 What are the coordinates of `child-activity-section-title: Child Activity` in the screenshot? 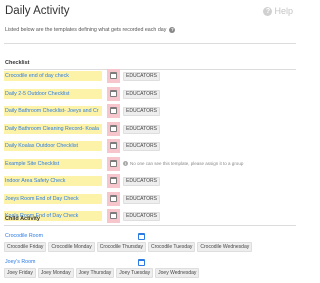 It's located at (22, 219).